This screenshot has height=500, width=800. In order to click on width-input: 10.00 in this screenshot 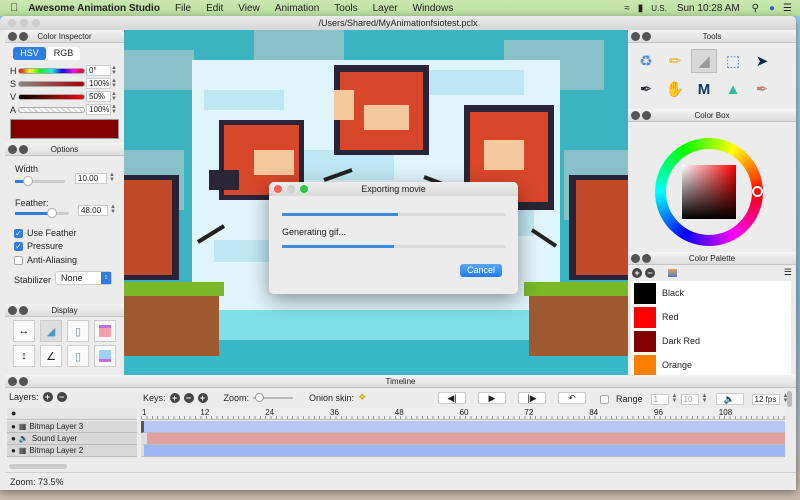, I will do `click(91, 178)`.